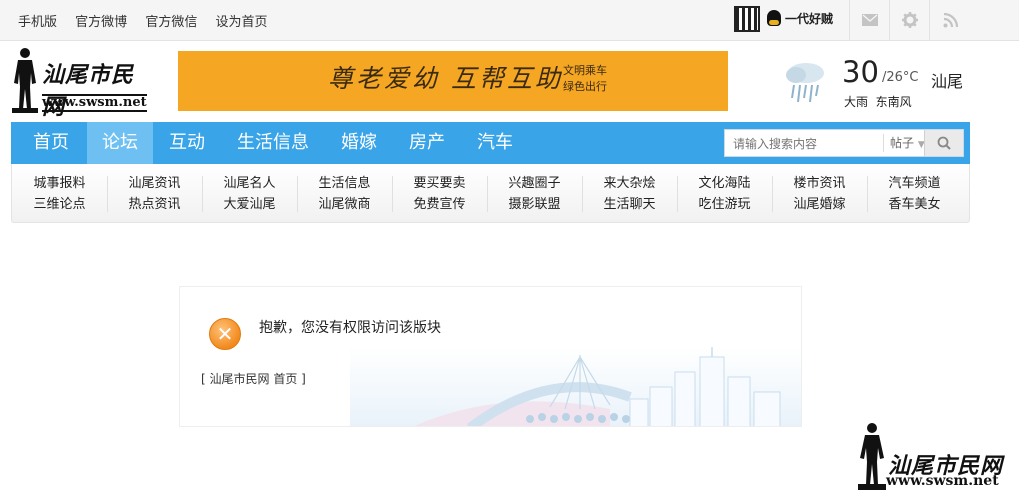 The height and width of the screenshot is (494, 1019). What do you see at coordinates (805, 83) in the screenshot?
I see `rain-cloud-icon` at bounding box center [805, 83].